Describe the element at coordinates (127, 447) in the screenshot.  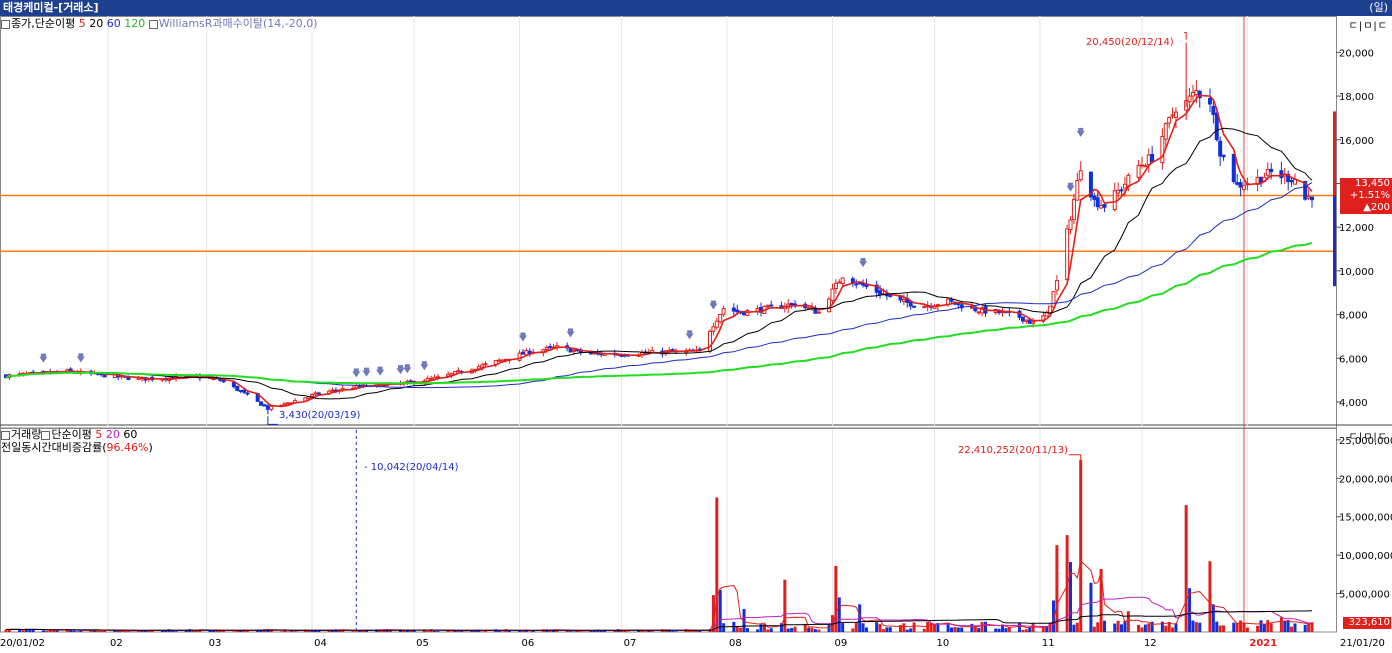
I see `volume-change-value: 96.46%` at that location.